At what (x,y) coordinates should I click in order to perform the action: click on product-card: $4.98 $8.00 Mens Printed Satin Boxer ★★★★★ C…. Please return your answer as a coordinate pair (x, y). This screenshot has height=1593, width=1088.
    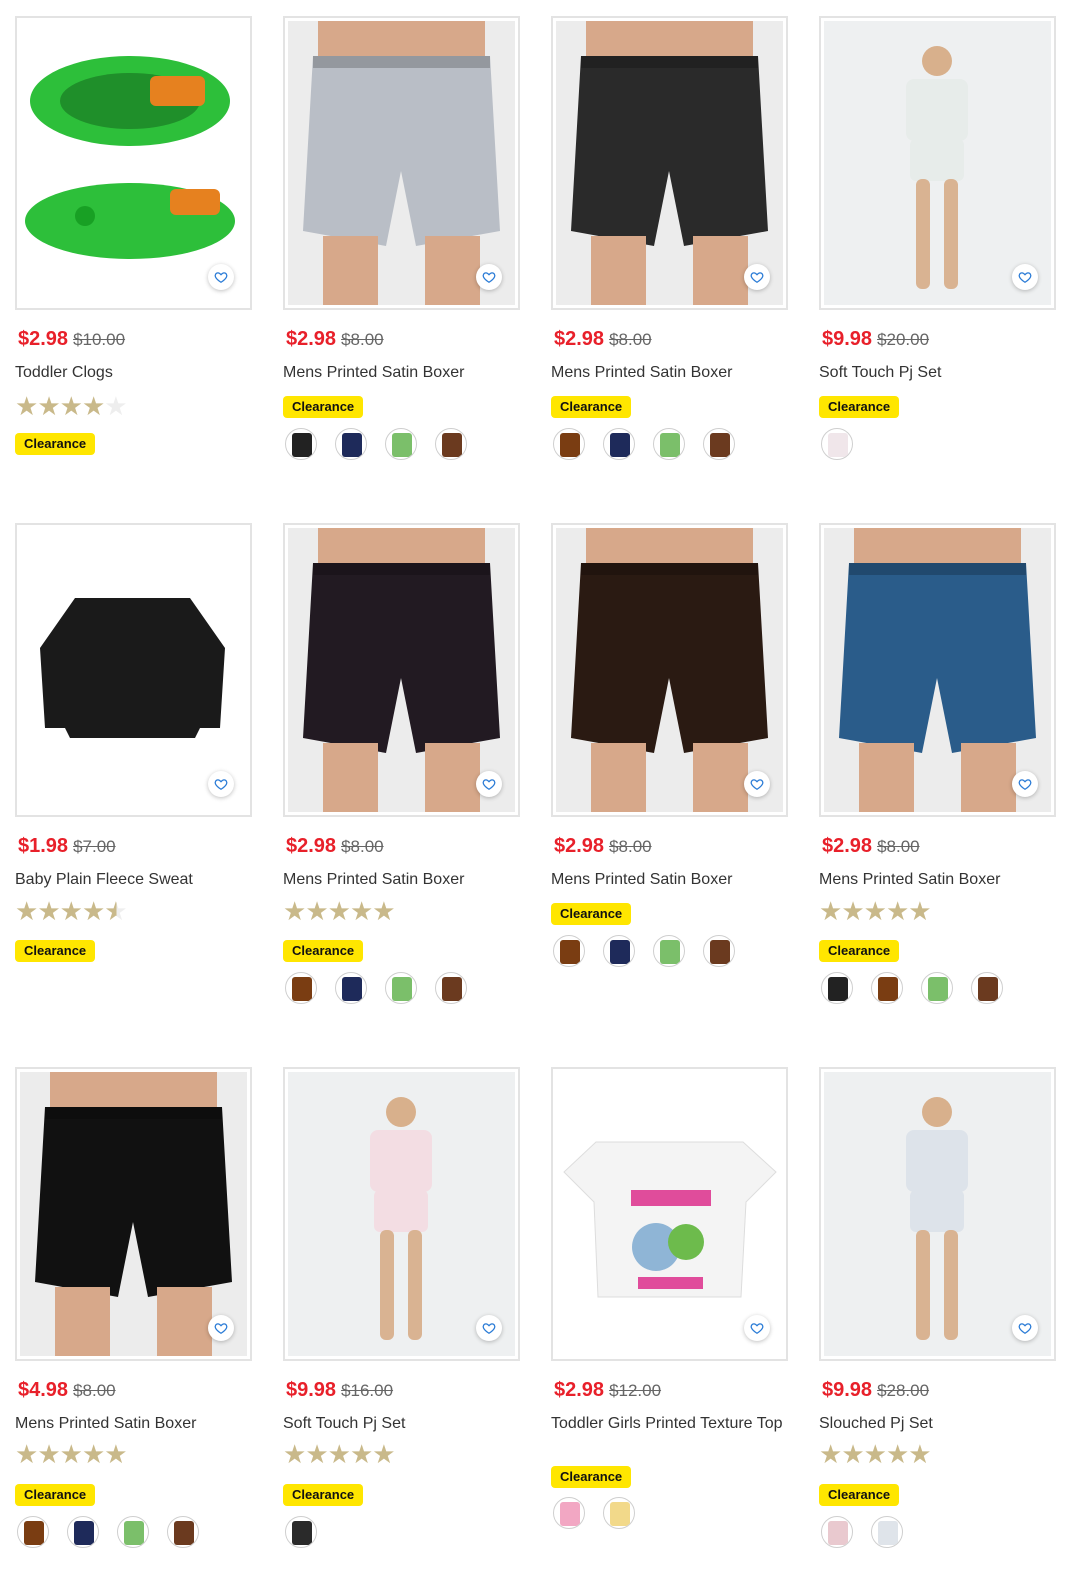
    Looking at the image, I should click on (133, 1312).